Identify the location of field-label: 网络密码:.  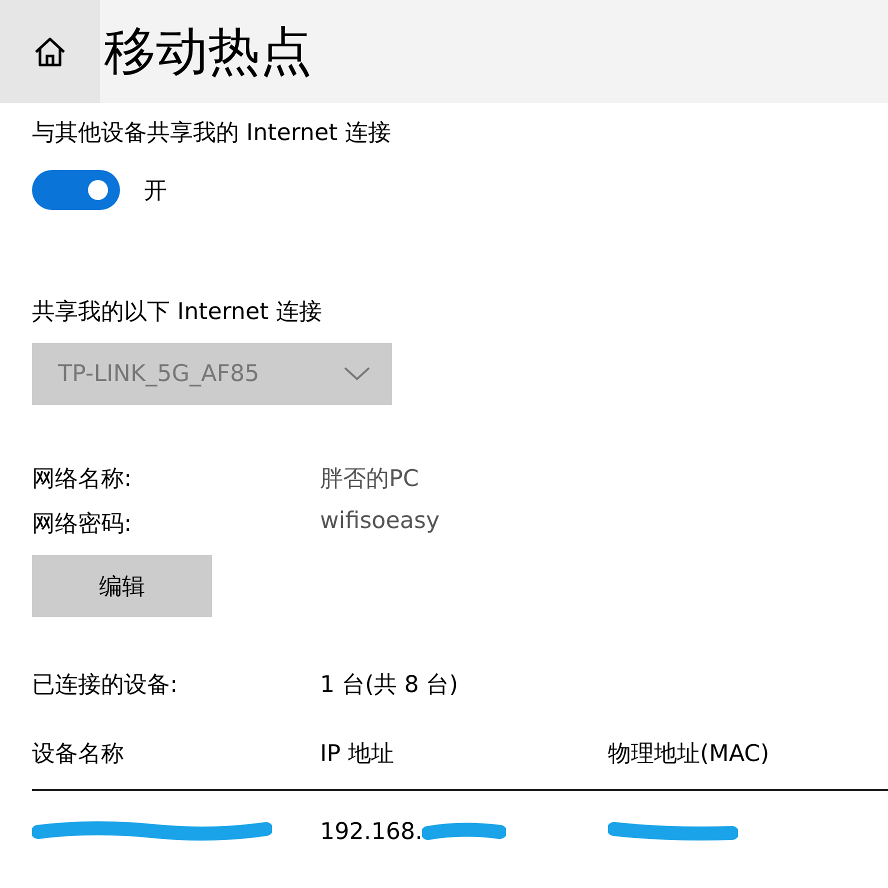
(82, 524).